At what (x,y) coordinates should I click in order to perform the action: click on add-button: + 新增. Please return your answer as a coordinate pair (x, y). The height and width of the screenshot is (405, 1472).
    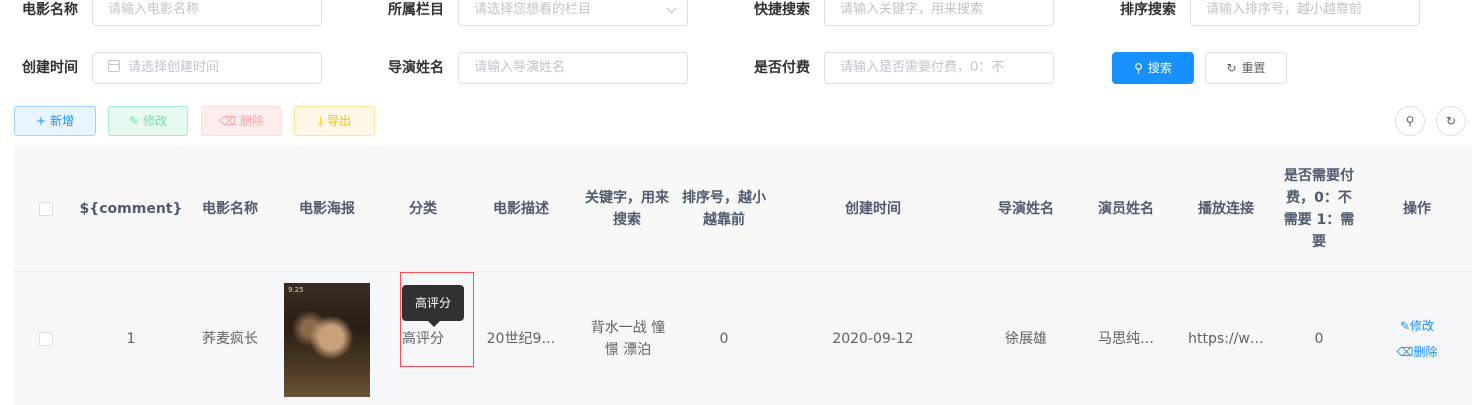
    Looking at the image, I should click on (55, 121).